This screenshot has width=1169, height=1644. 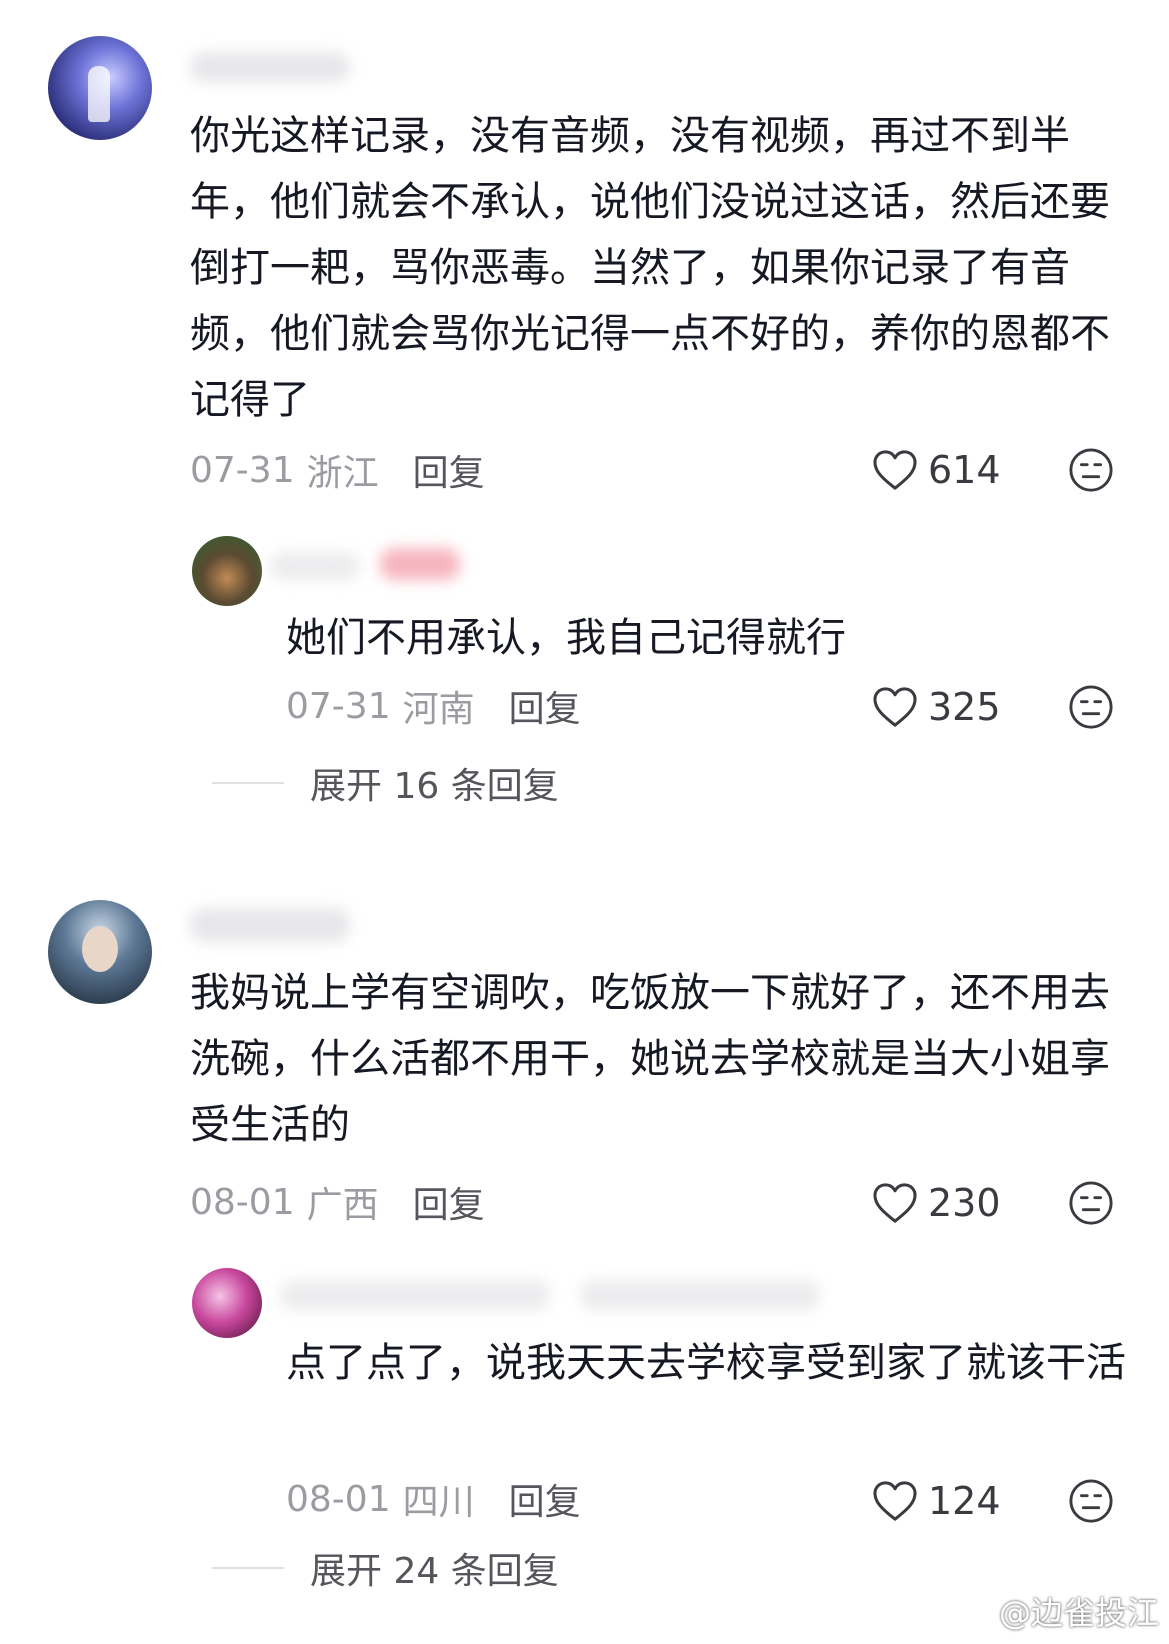 What do you see at coordinates (972, 1612) in the screenshot?
I see `weibo-logo-icon` at bounding box center [972, 1612].